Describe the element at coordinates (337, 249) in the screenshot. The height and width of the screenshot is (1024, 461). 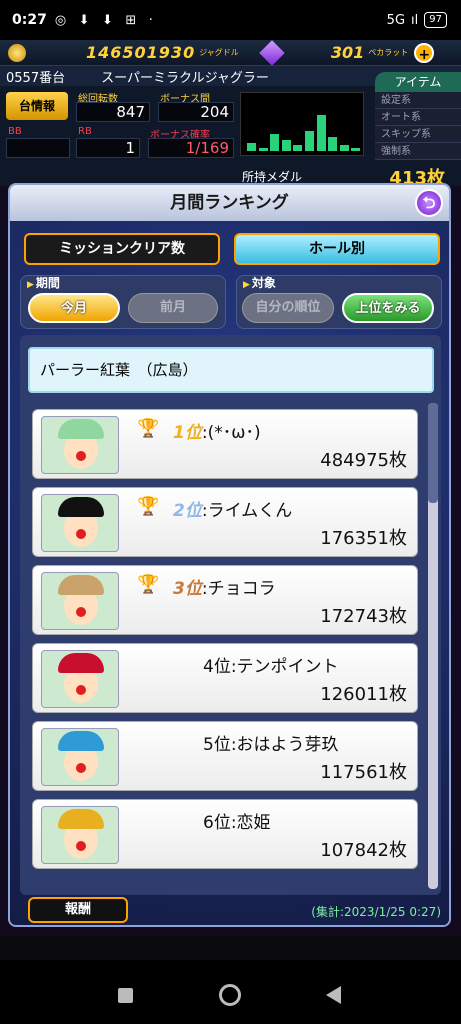
I see `tab-by-hall: ホール別` at that location.